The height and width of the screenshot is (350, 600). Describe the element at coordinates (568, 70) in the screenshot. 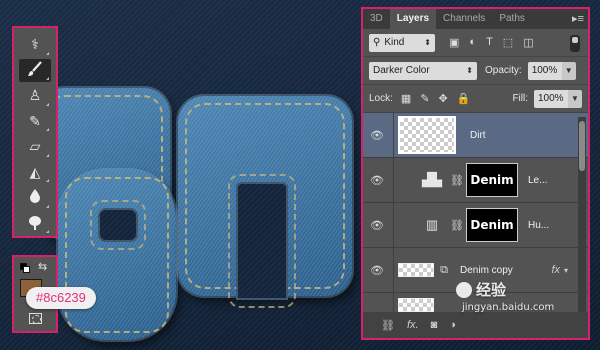

I see `opacity-dropdown-arrow: ▼` at that location.